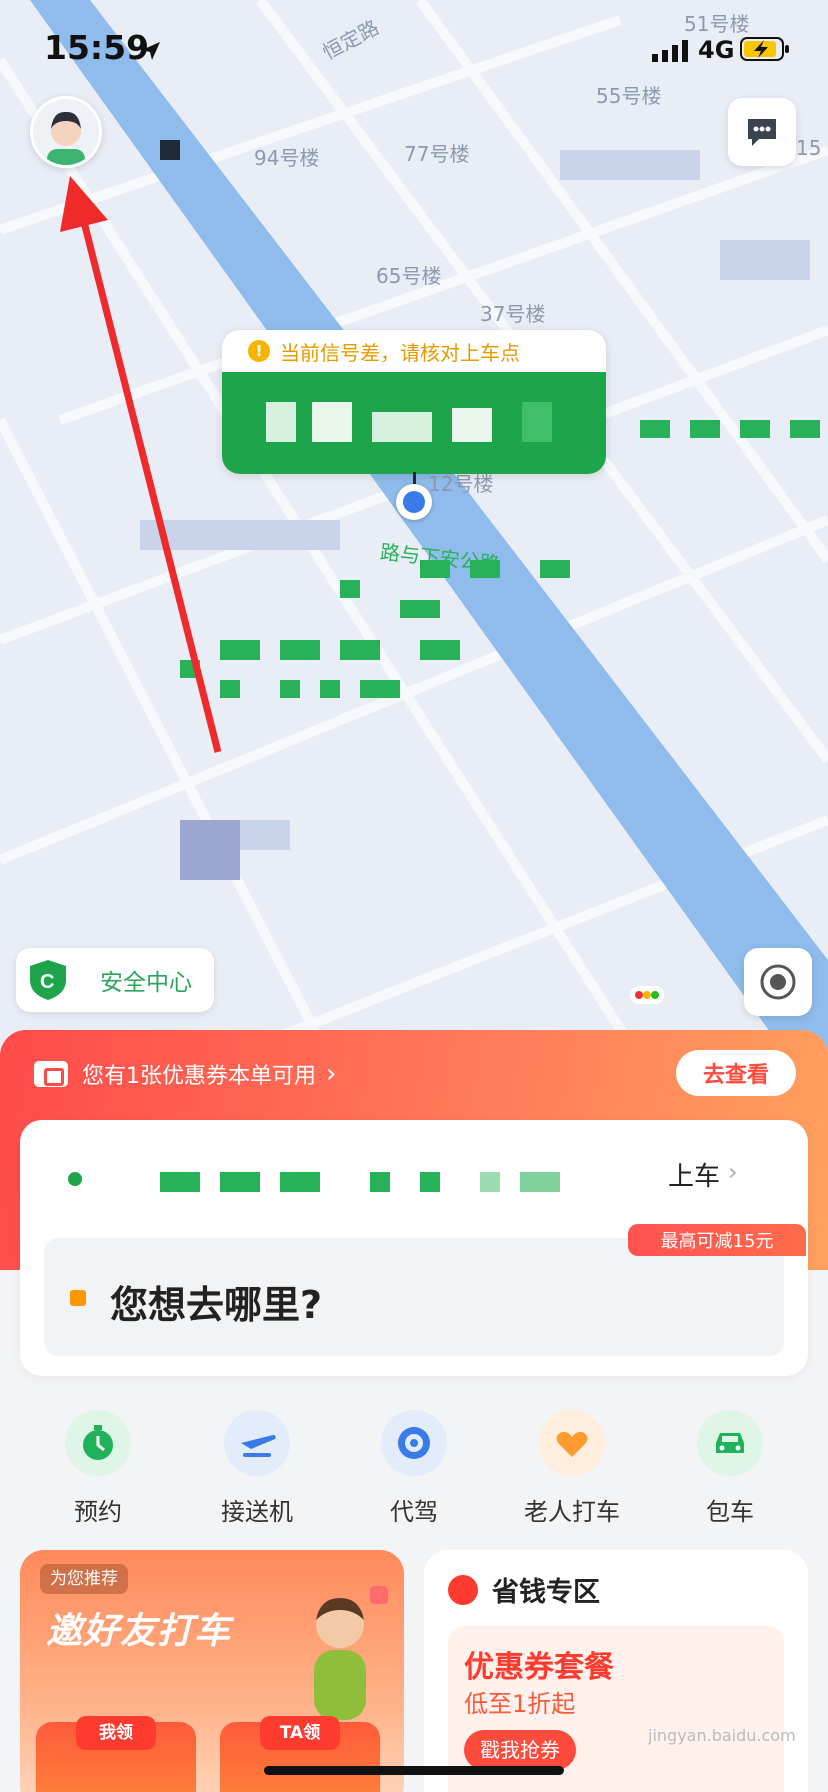 The width and height of the screenshot is (828, 1792). What do you see at coordinates (141, 464) in the screenshot?
I see `annotation-arrow` at bounding box center [141, 464].